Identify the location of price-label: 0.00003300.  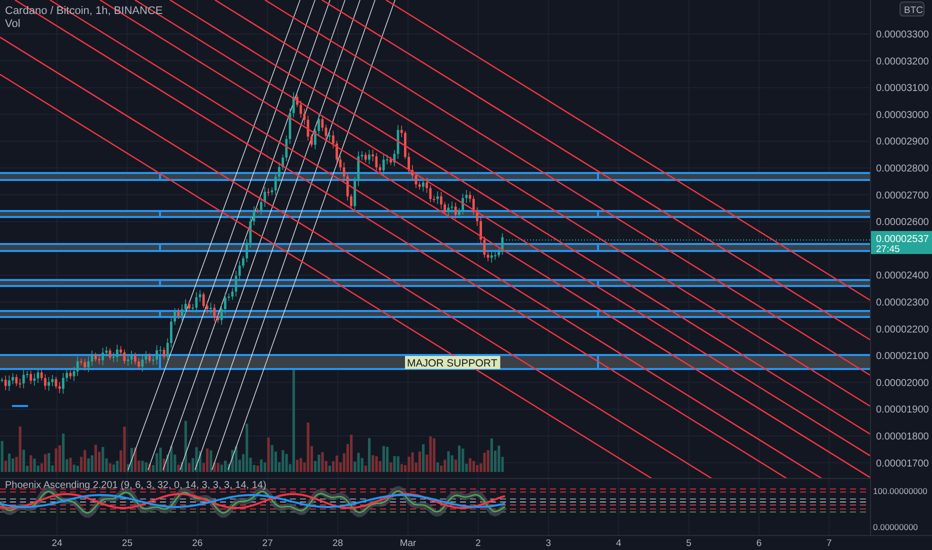
(902, 35).